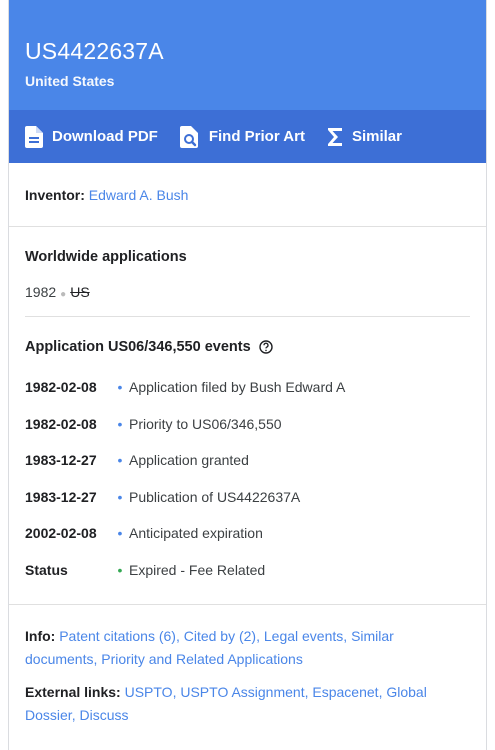 The width and height of the screenshot is (495, 750). I want to click on link-info-0: Patent citations (6), so click(117, 636).